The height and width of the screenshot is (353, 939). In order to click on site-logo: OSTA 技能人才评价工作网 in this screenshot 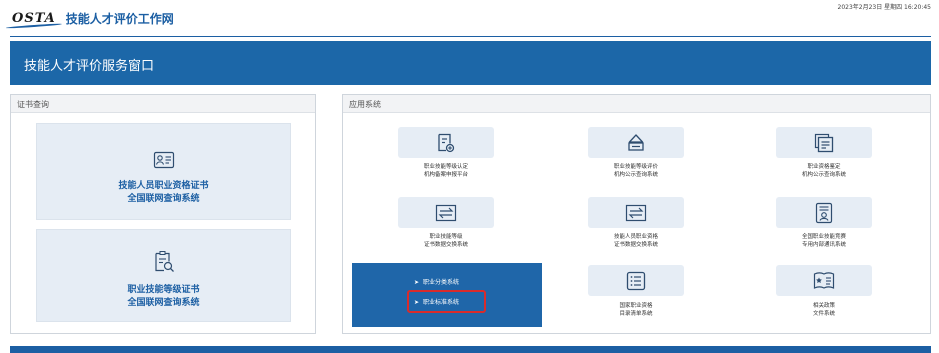, I will do `click(92, 18)`.